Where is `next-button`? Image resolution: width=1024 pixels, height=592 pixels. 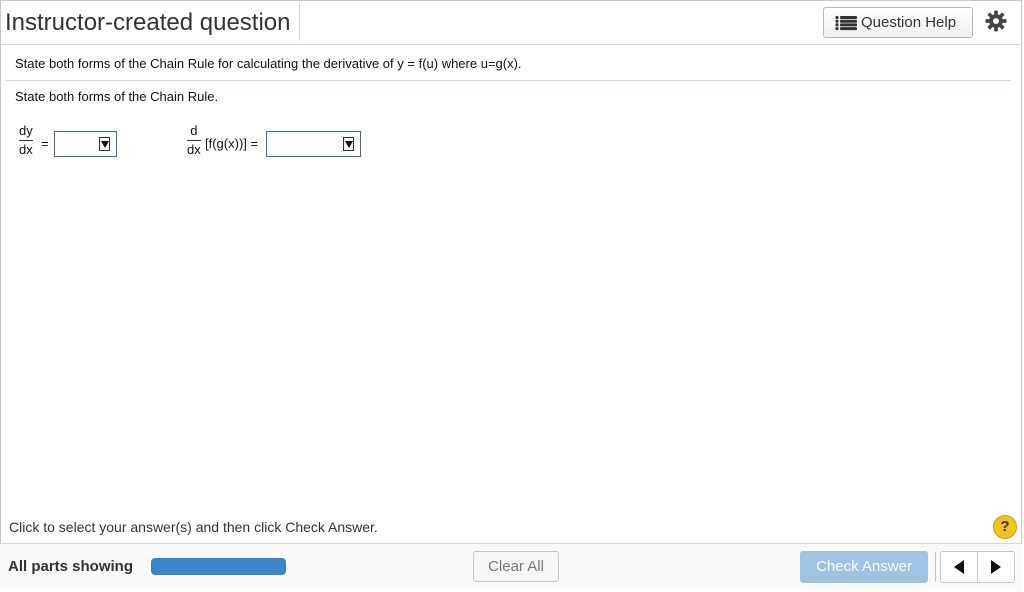
next-button is located at coordinates (995, 567).